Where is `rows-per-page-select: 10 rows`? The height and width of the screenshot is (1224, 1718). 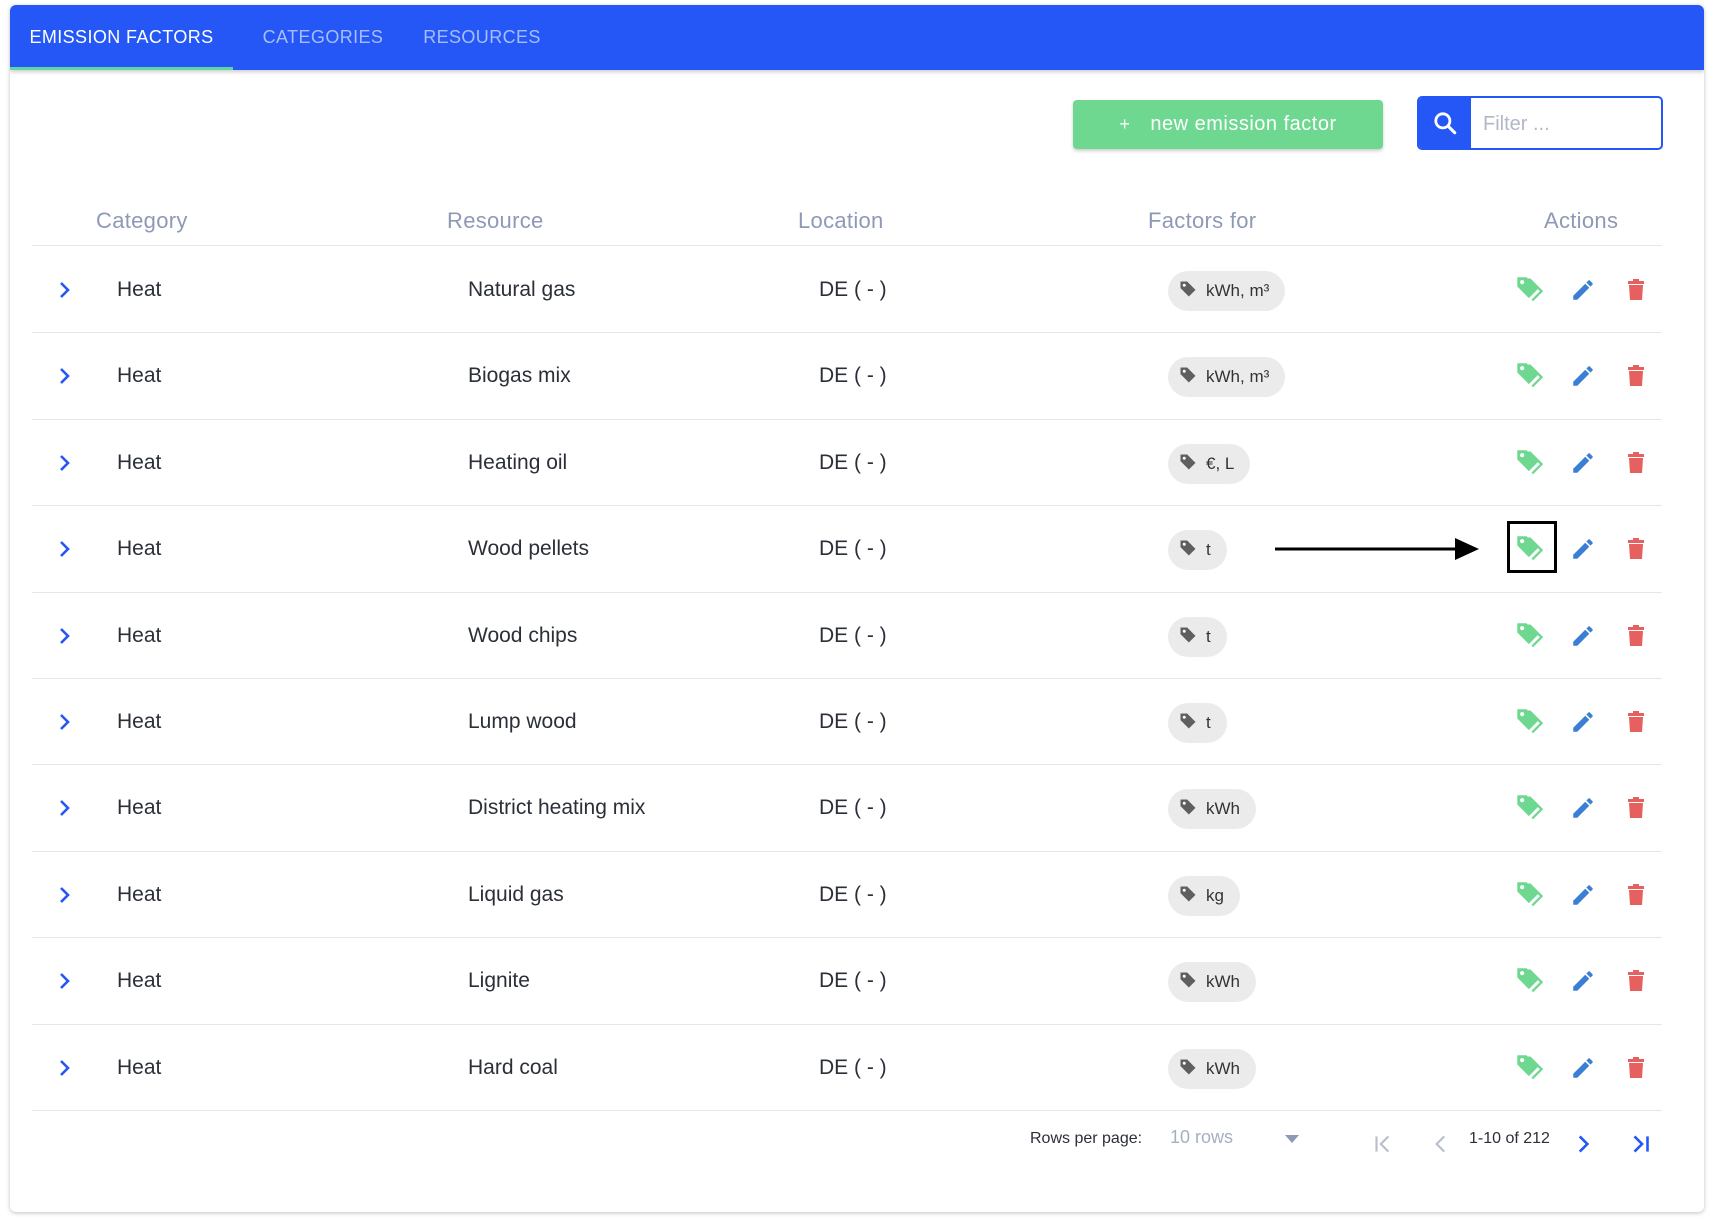
rows-per-page-select: 10 rows is located at coordinates (1237, 1137).